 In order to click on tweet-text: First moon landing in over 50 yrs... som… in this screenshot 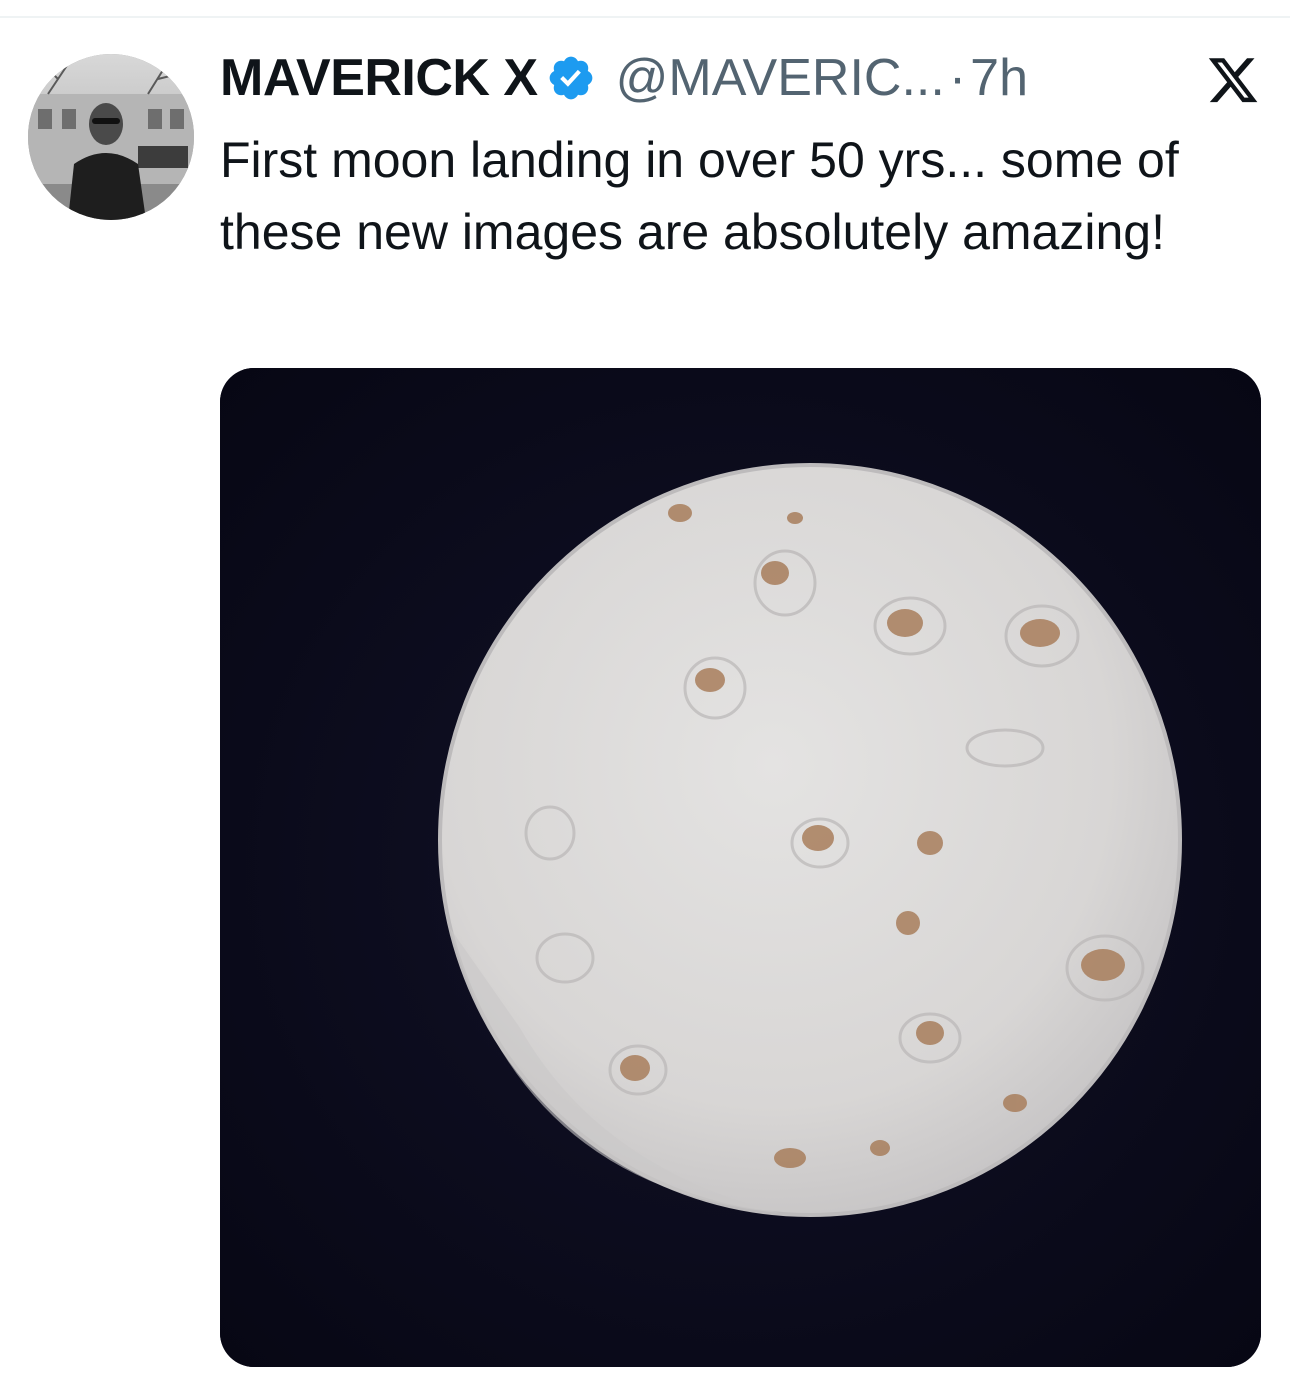, I will do `click(699, 196)`.